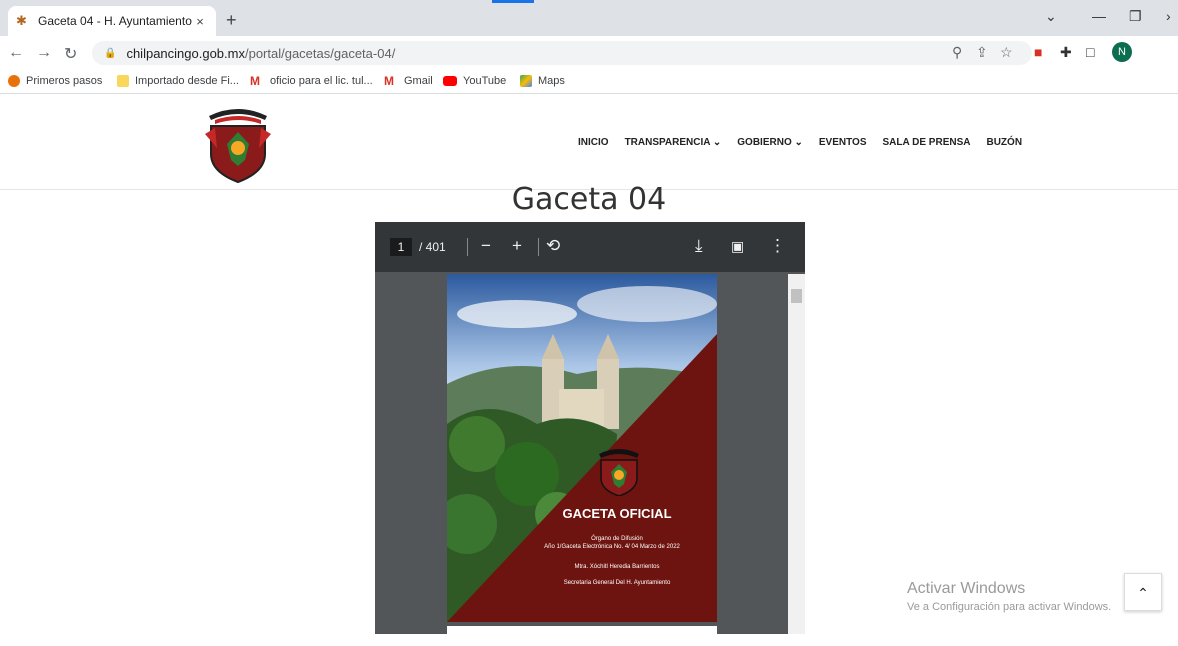  What do you see at coordinates (44, 53) in the screenshot?
I see `forward-icon: →` at bounding box center [44, 53].